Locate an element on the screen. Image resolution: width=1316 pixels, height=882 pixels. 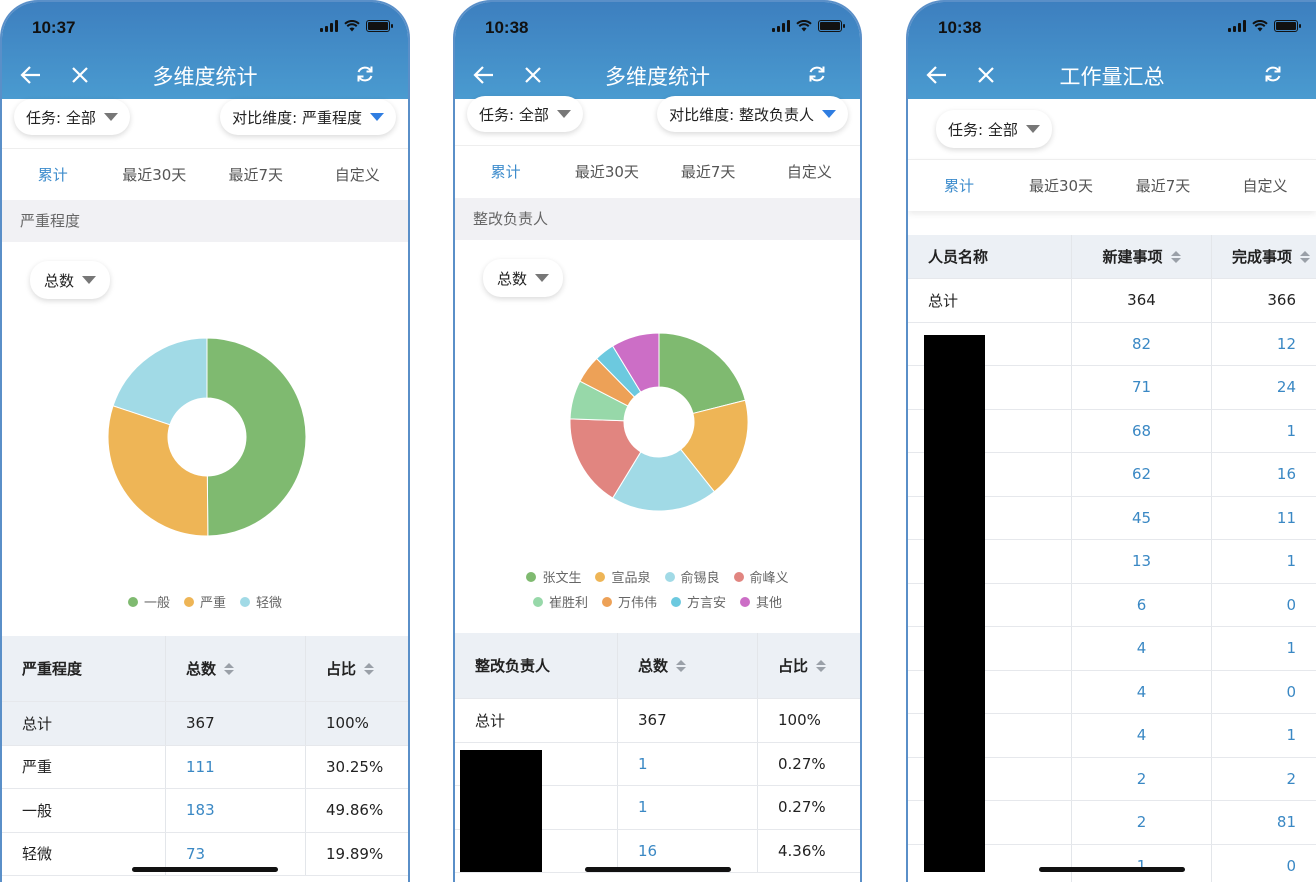
column-header-completed: 完成事项 is located at coordinates (1264, 256).